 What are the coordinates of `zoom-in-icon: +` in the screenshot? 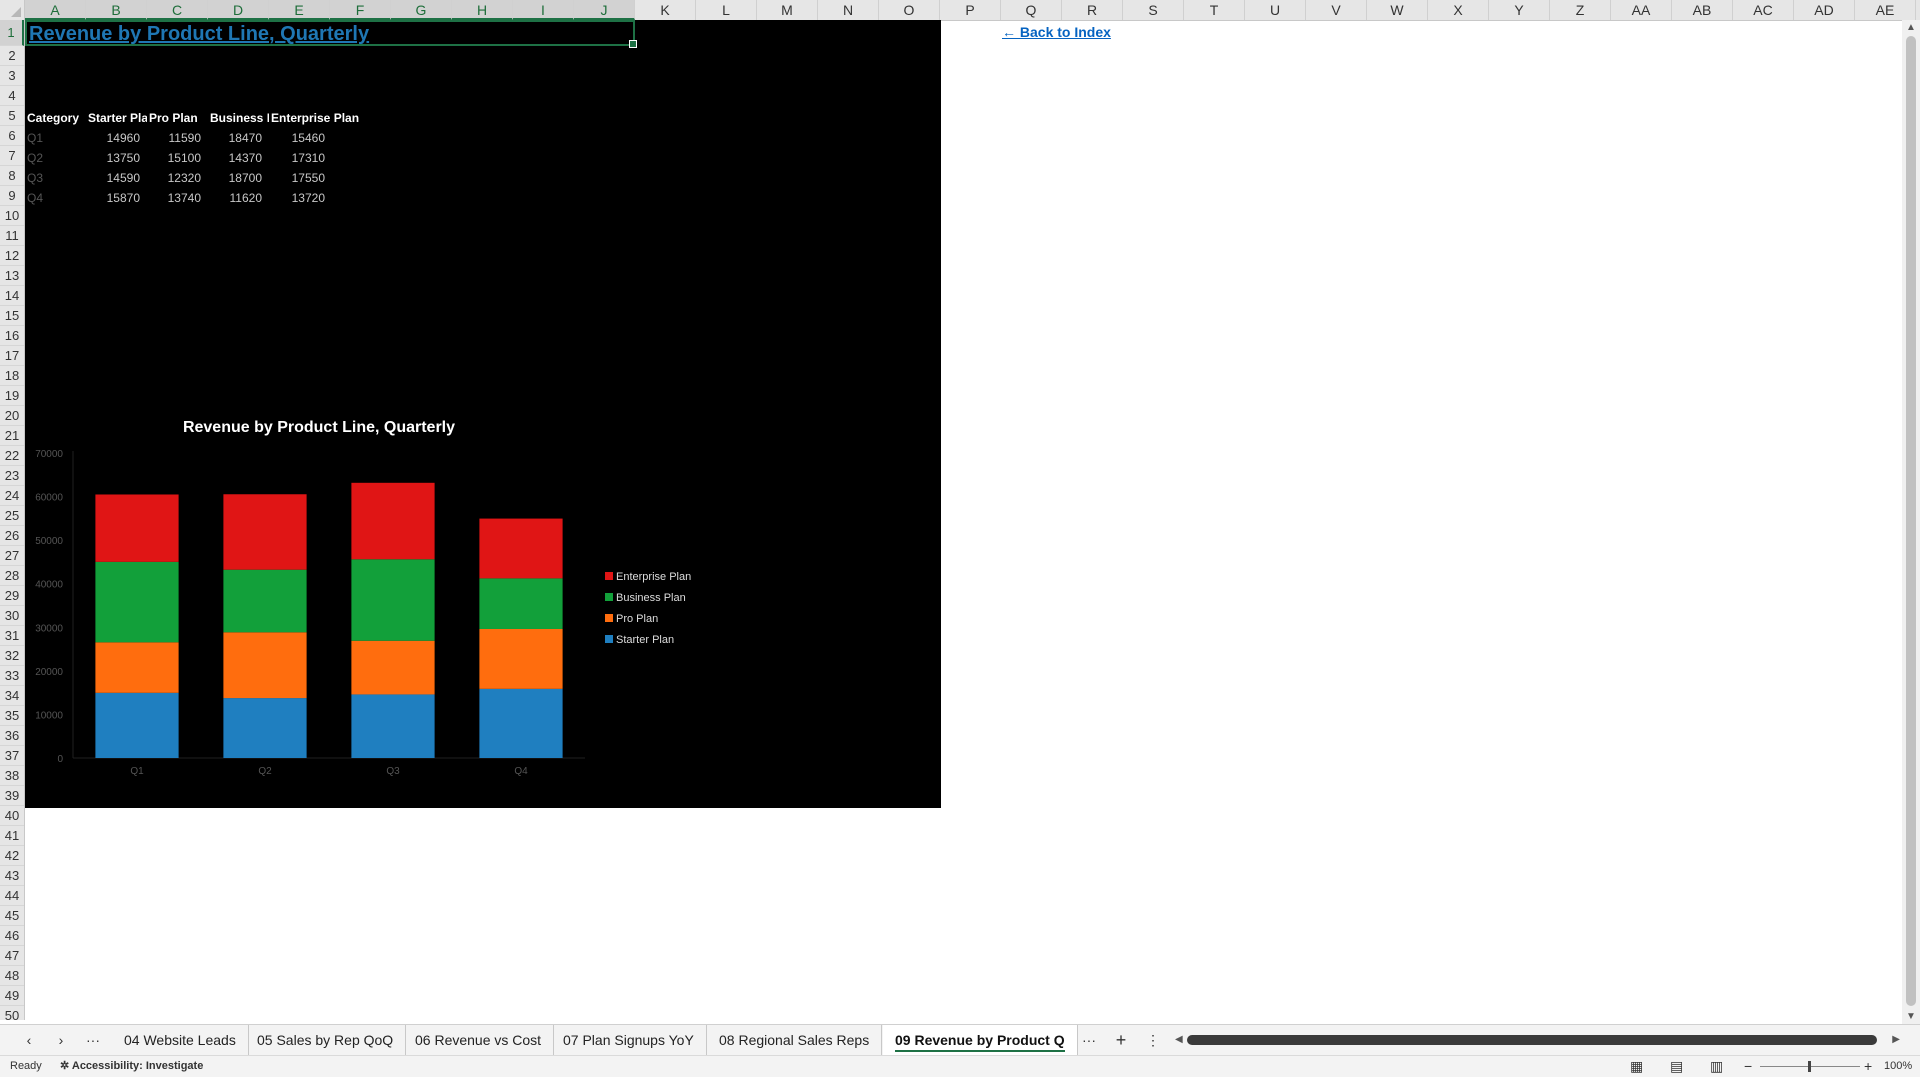 It's located at (1868, 1066).